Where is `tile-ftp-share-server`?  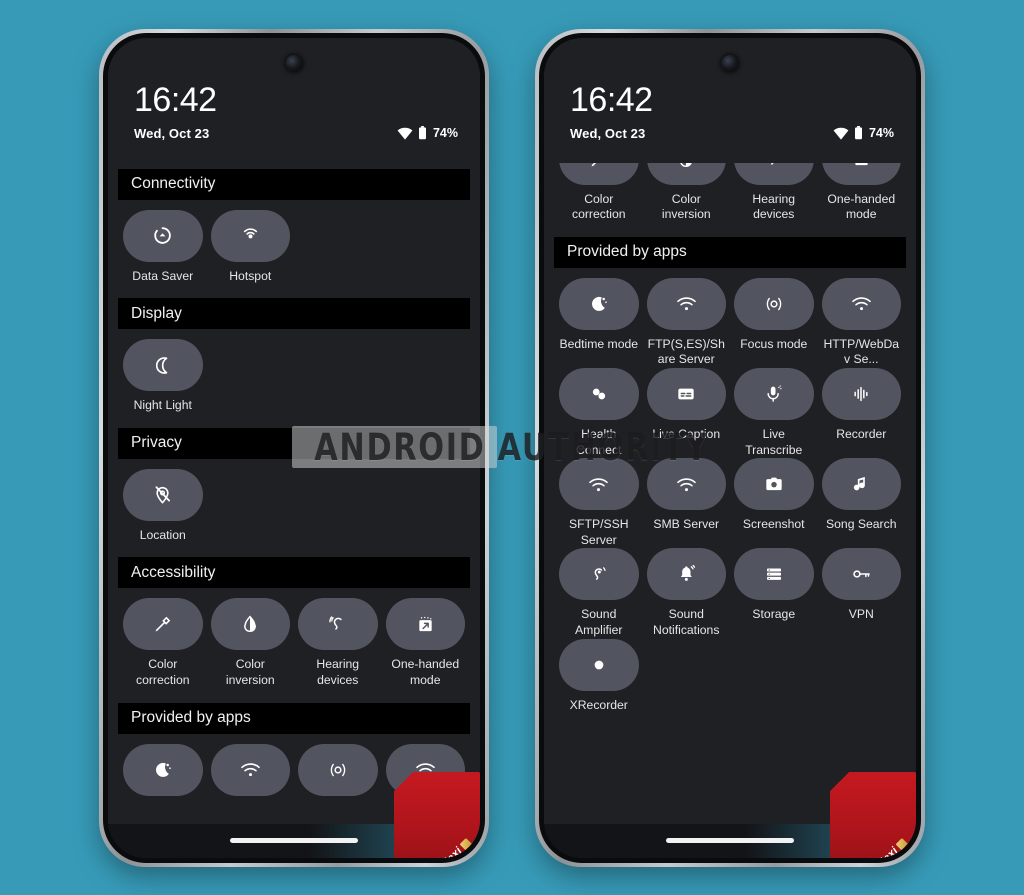 tile-ftp-share-server is located at coordinates (250, 773).